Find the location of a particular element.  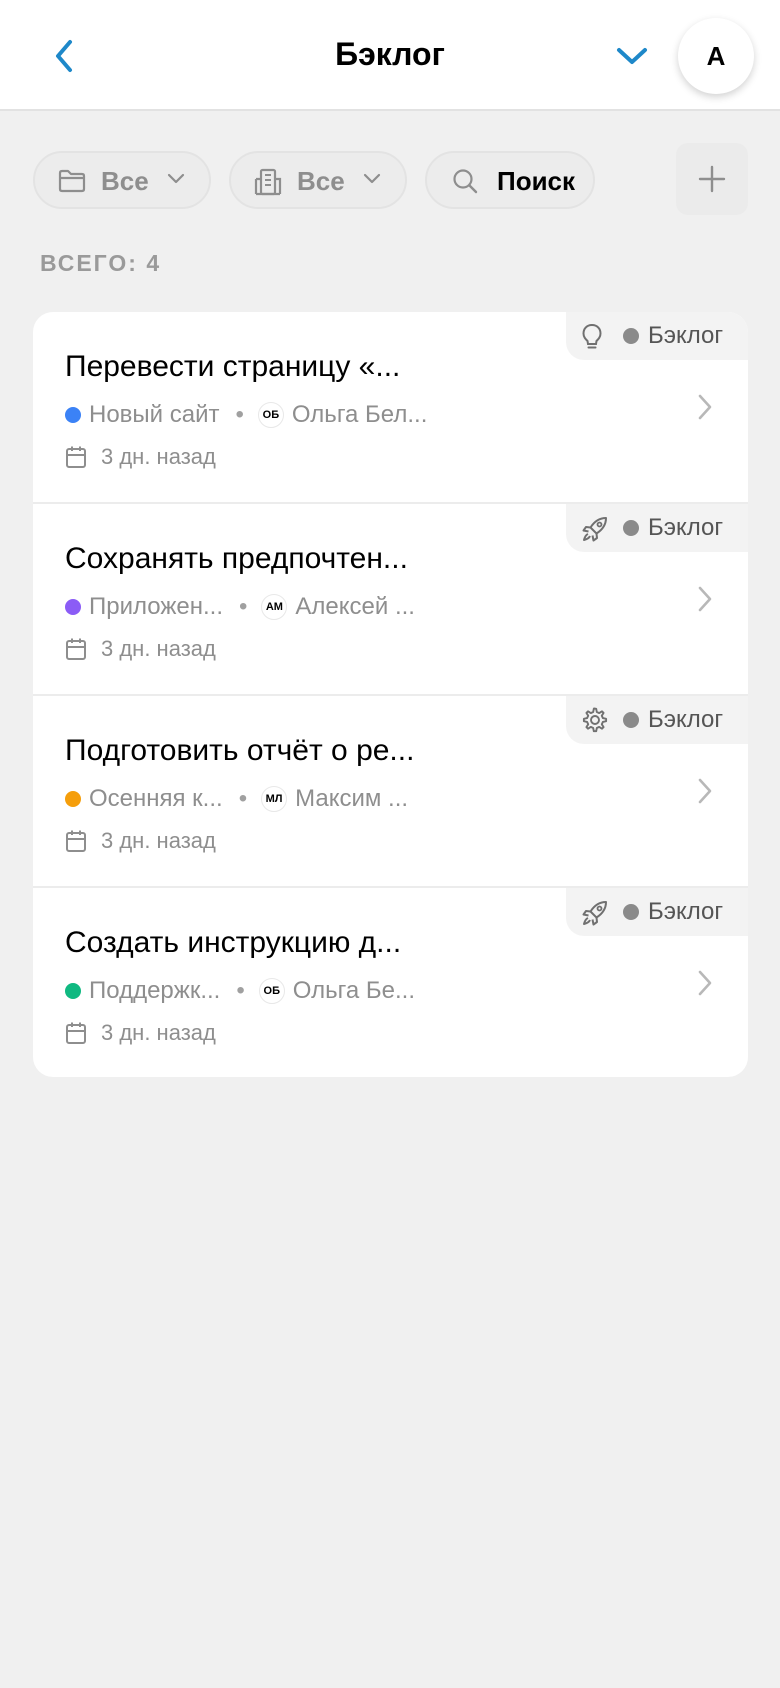

folder-filter-label: Все is located at coordinates (125, 181).